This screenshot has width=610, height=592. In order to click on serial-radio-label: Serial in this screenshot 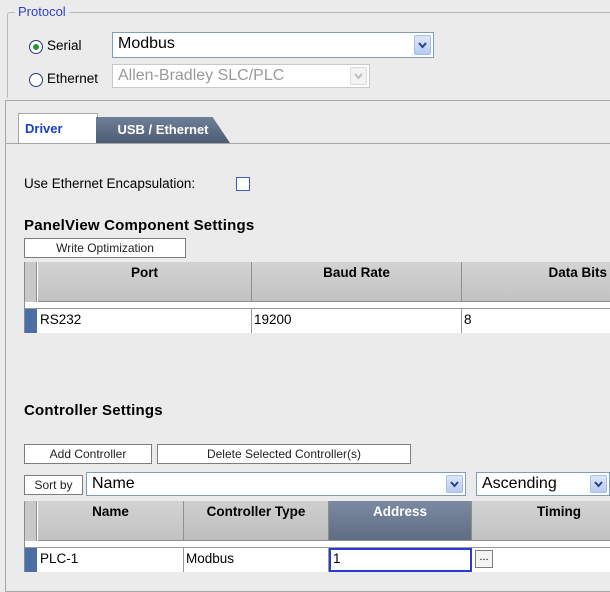, I will do `click(64, 45)`.